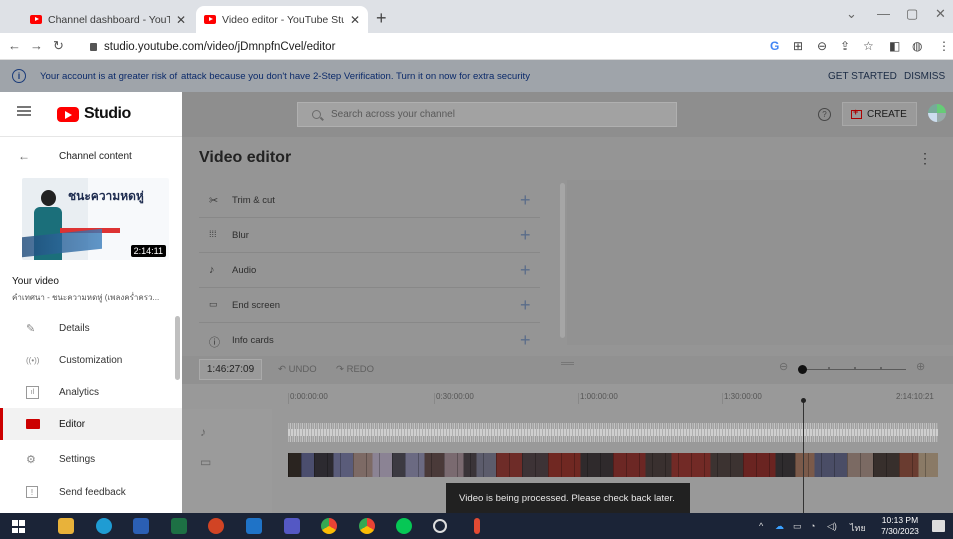 This screenshot has width=953, height=539. I want to click on info-icon: ⓘ, so click(214, 343).